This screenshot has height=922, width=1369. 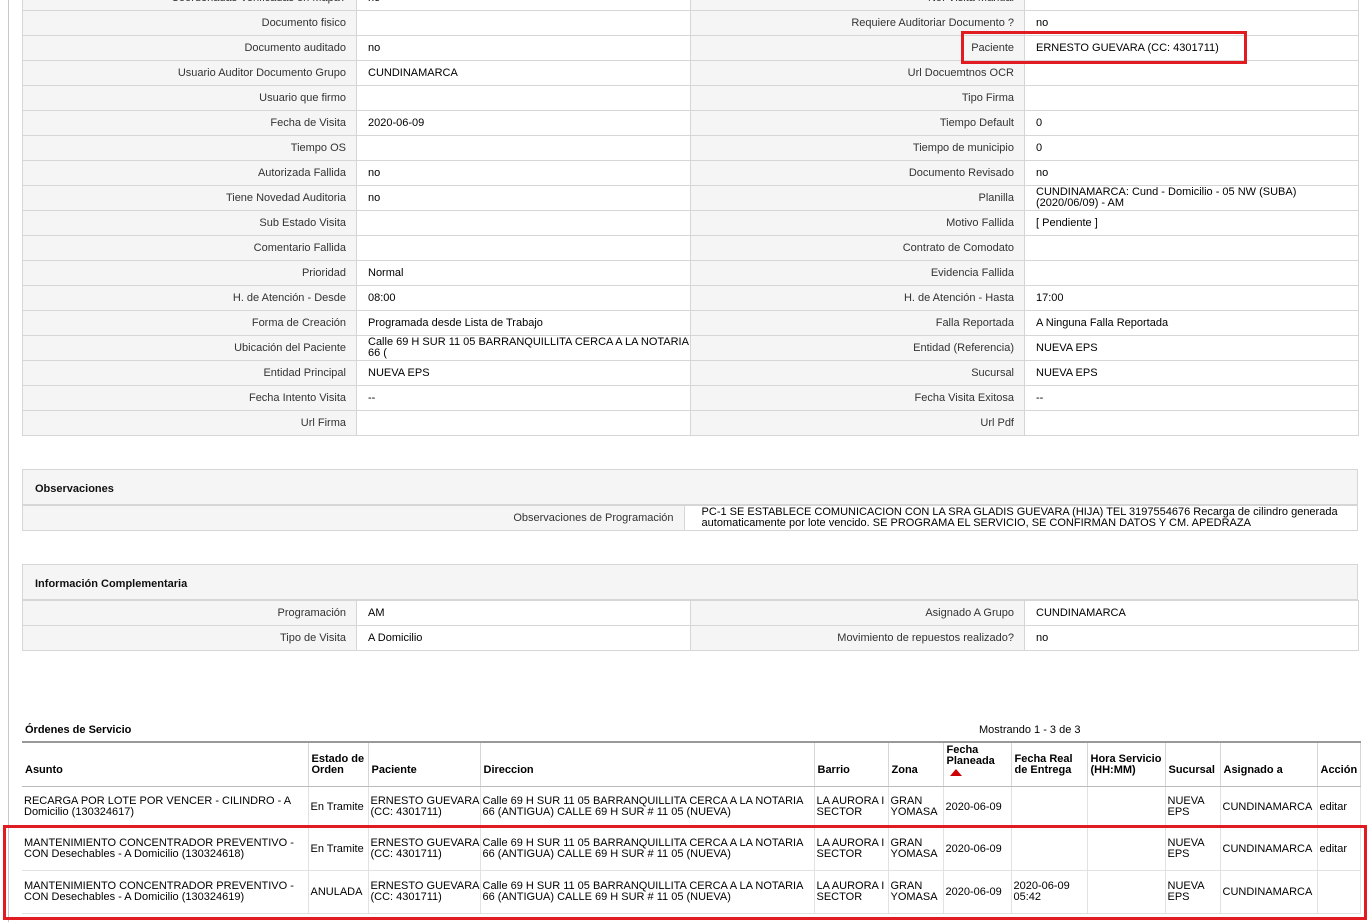 What do you see at coordinates (851, 764) in the screenshot?
I see `column-header: Barrio` at bounding box center [851, 764].